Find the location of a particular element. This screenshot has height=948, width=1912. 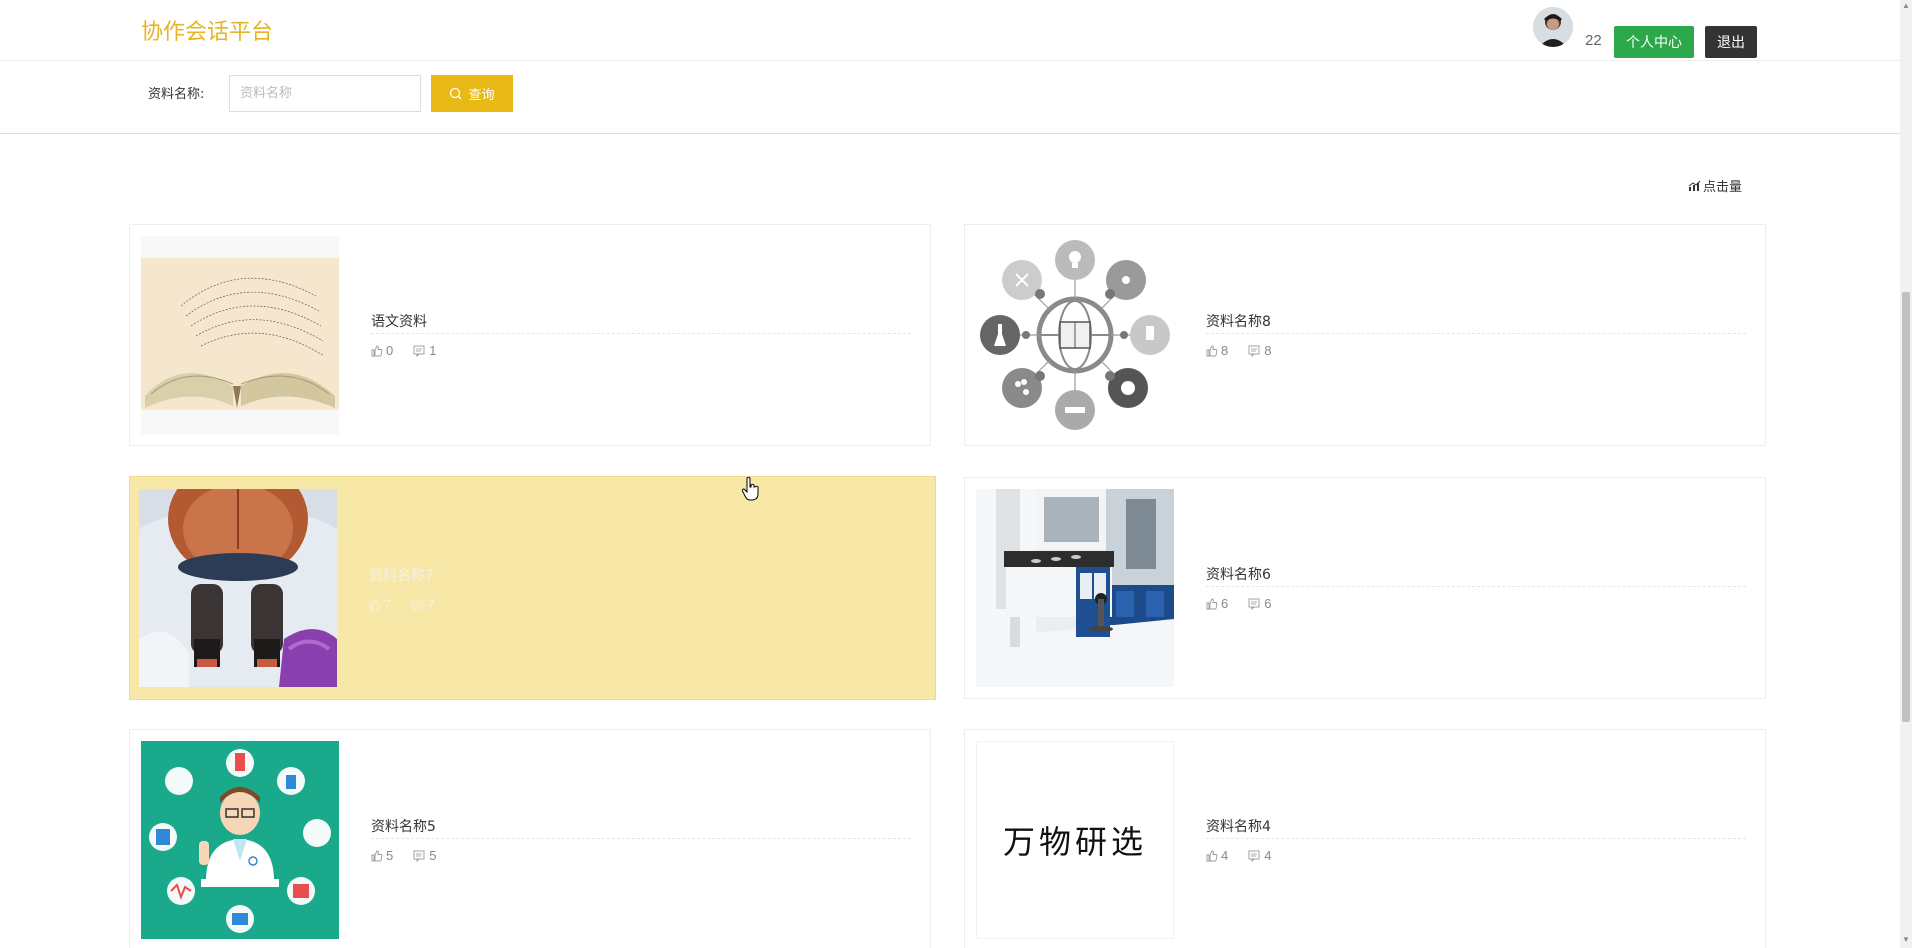

search-input is located at coordinates (325, 93).